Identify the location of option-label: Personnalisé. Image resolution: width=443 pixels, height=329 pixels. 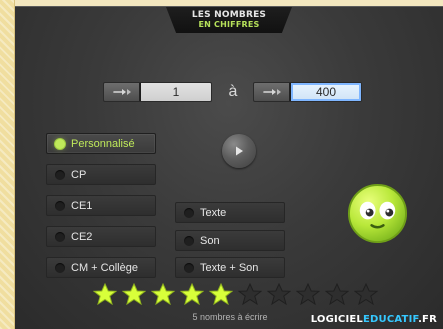
(103, 143).